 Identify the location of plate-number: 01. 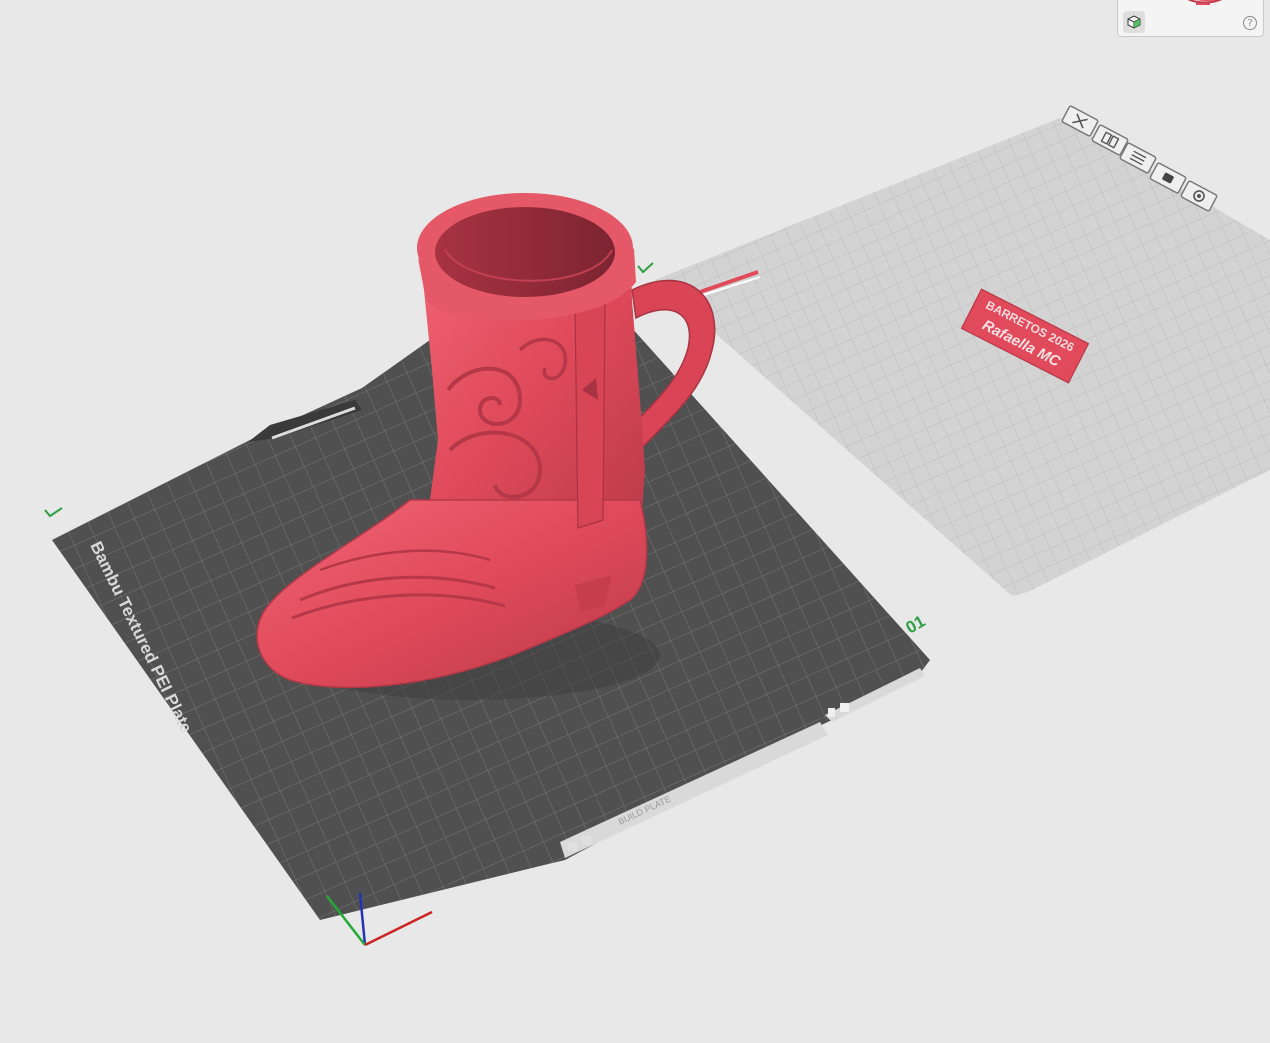
(916, 625).